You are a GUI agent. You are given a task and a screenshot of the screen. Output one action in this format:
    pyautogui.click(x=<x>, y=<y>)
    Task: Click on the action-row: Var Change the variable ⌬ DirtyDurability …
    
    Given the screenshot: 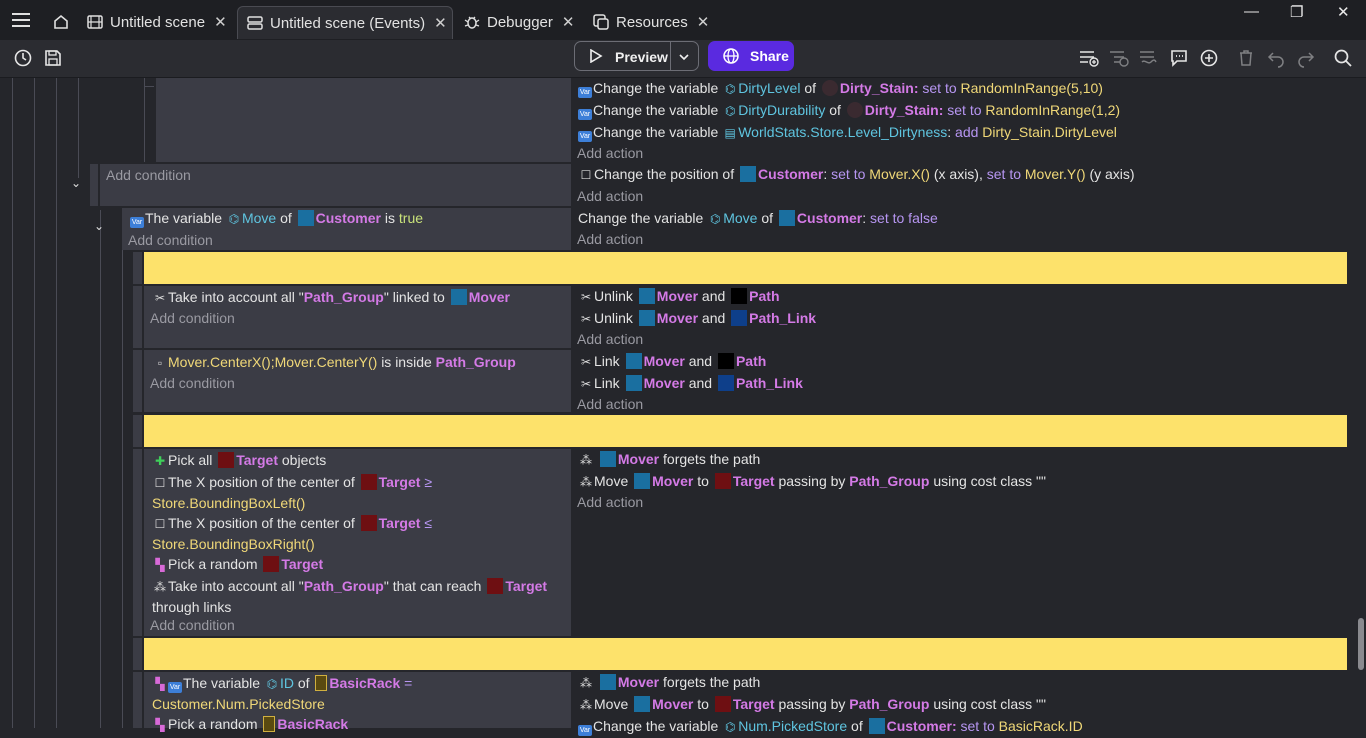 What is the action you would take?
    pyautogui.click(x=849, y=111)
    